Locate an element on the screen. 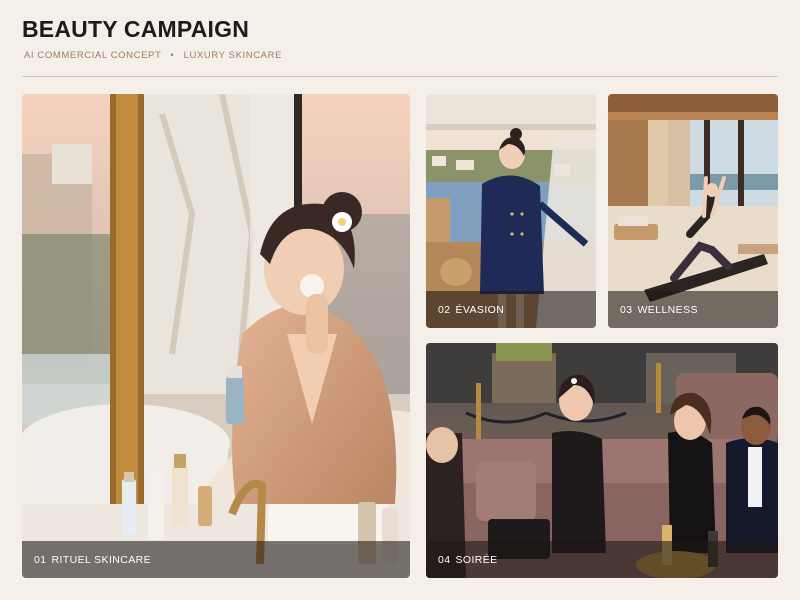 Image resolution: width=800 pixels, height=600 pixels. tile-label: WELLNESS is located at coordinates (667, 309).